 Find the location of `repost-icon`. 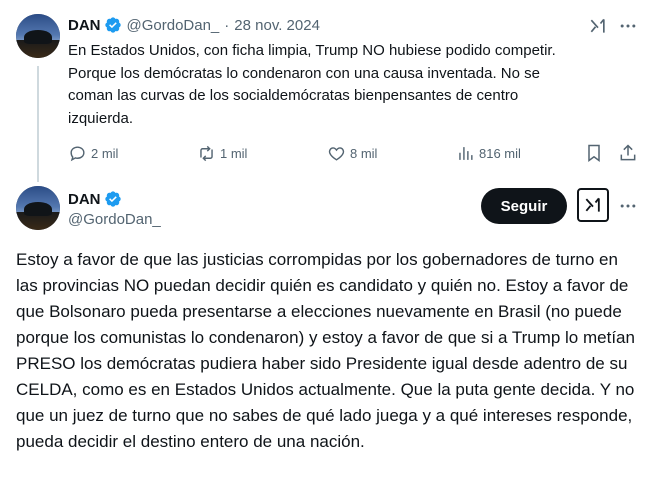

repost-icon is located at coordinates (206, 153).